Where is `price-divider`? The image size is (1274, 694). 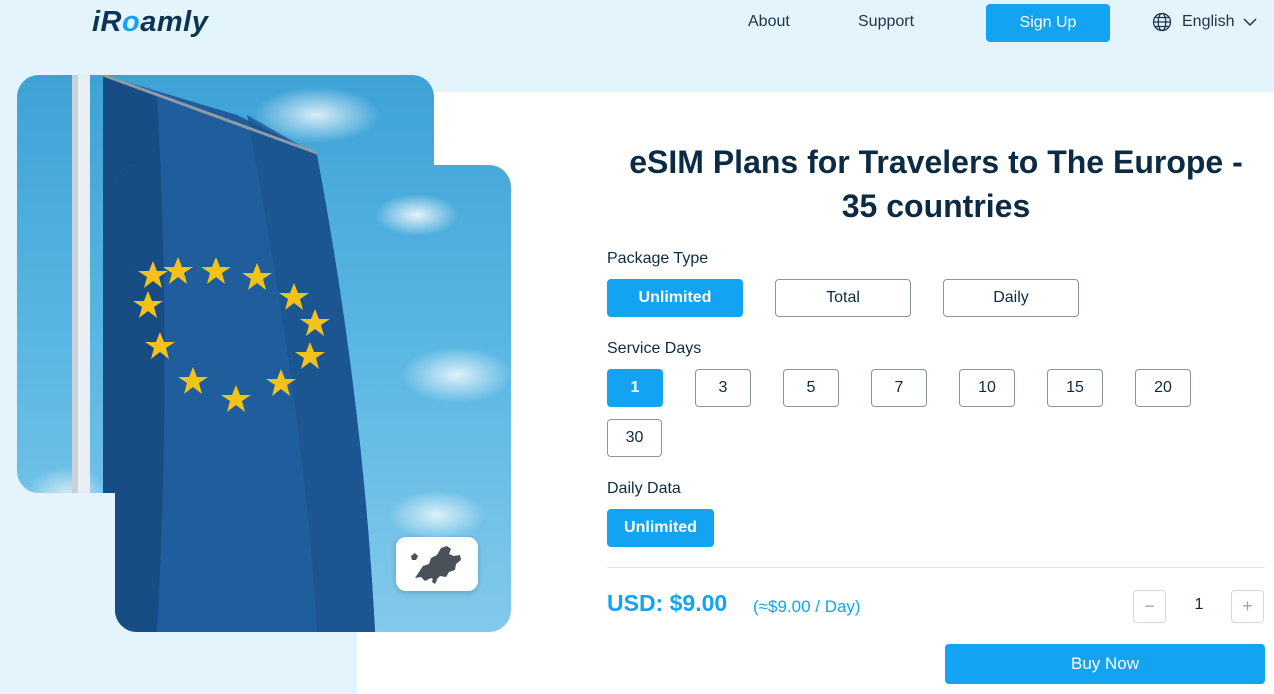 price-divider is located at coordinates (936, 567).